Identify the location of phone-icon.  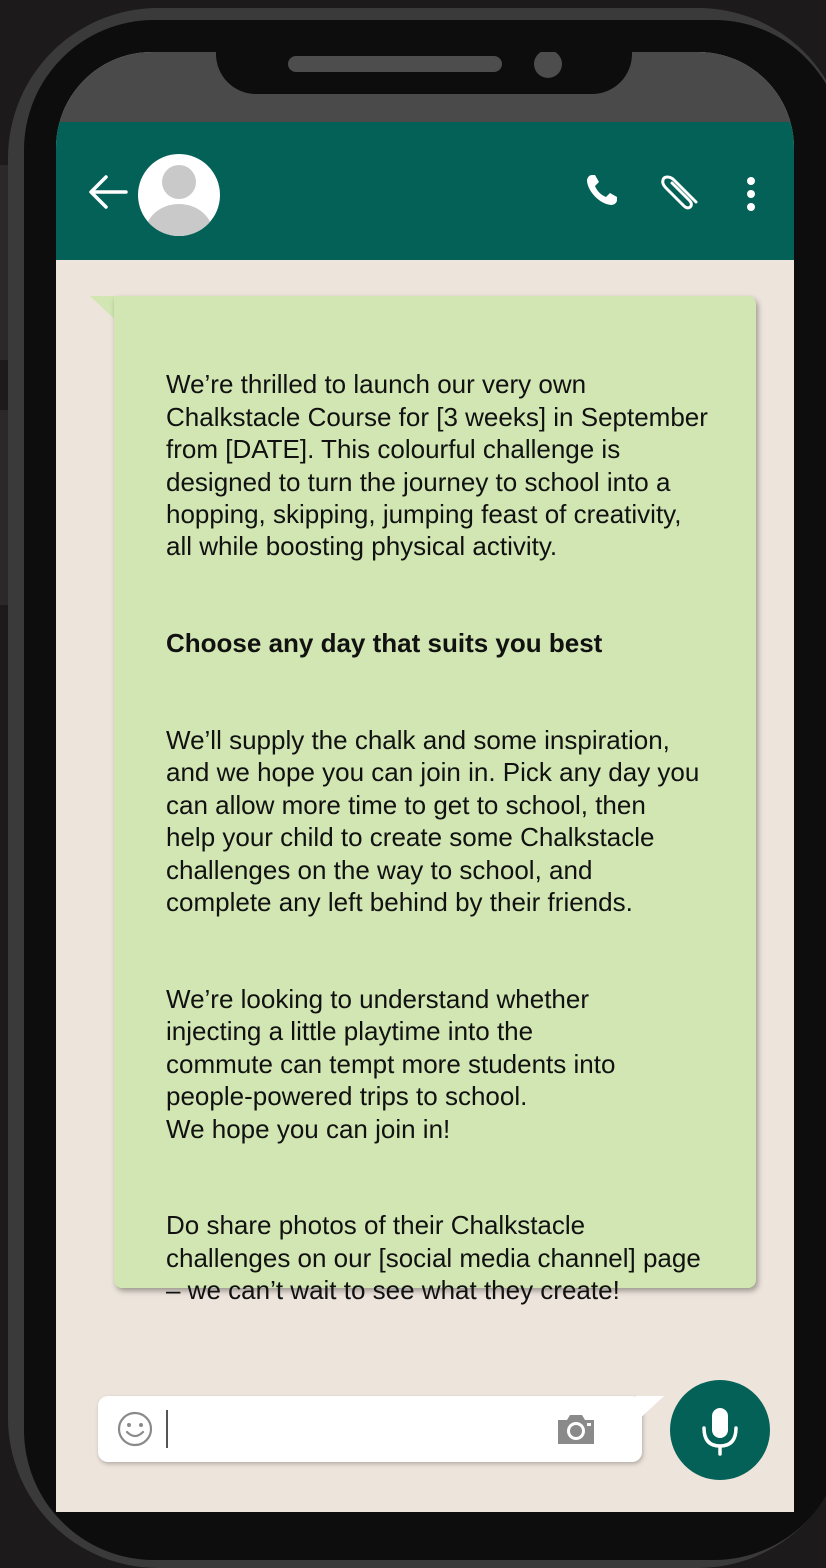
(602, 190).